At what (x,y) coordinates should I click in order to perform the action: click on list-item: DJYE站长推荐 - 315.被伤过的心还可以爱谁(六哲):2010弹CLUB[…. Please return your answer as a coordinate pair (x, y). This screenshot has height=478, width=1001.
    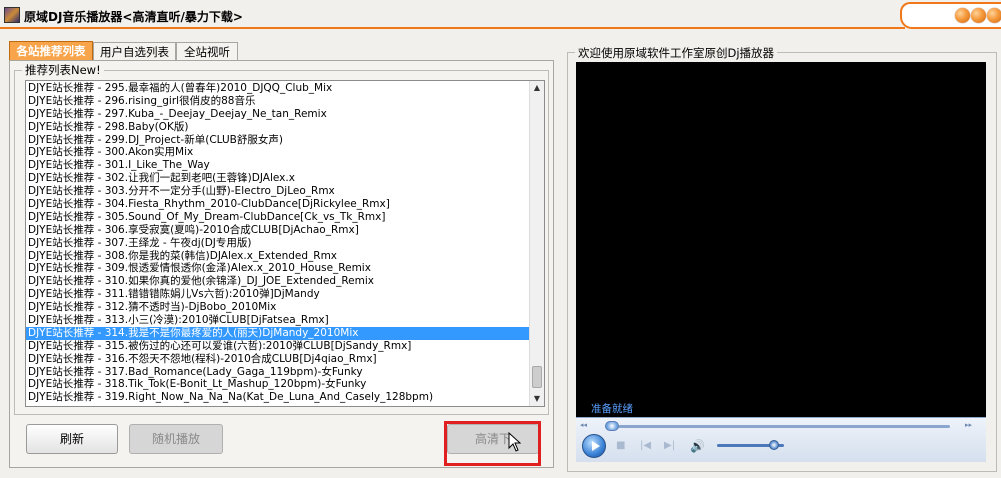
    Looking at the image, I should click on (278, 346).